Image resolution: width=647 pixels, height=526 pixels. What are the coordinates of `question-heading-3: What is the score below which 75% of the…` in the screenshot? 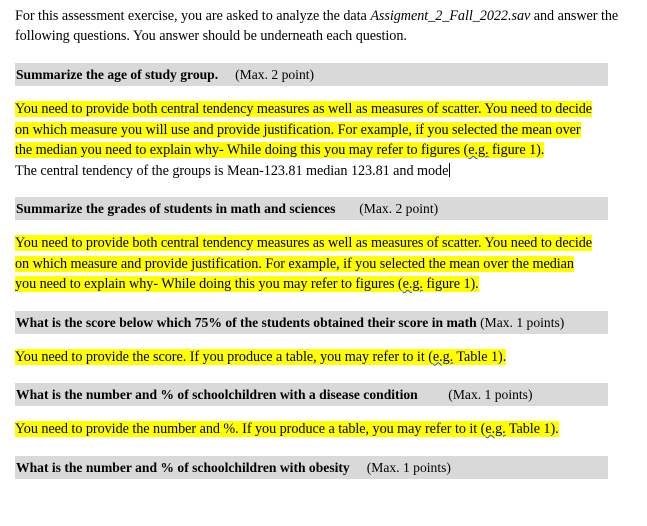 It's located at (311, 322).